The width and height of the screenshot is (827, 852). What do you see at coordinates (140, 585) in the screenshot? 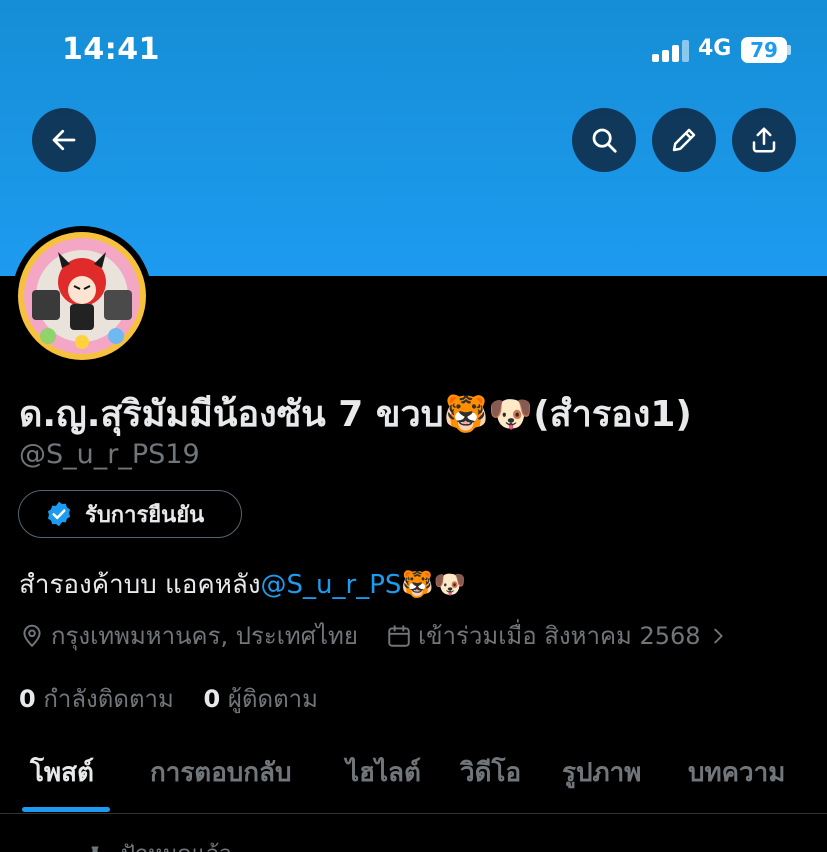
I see `bio-text: สำรองค้าบบ แอคหลัง` at bounding box center [140, 585].